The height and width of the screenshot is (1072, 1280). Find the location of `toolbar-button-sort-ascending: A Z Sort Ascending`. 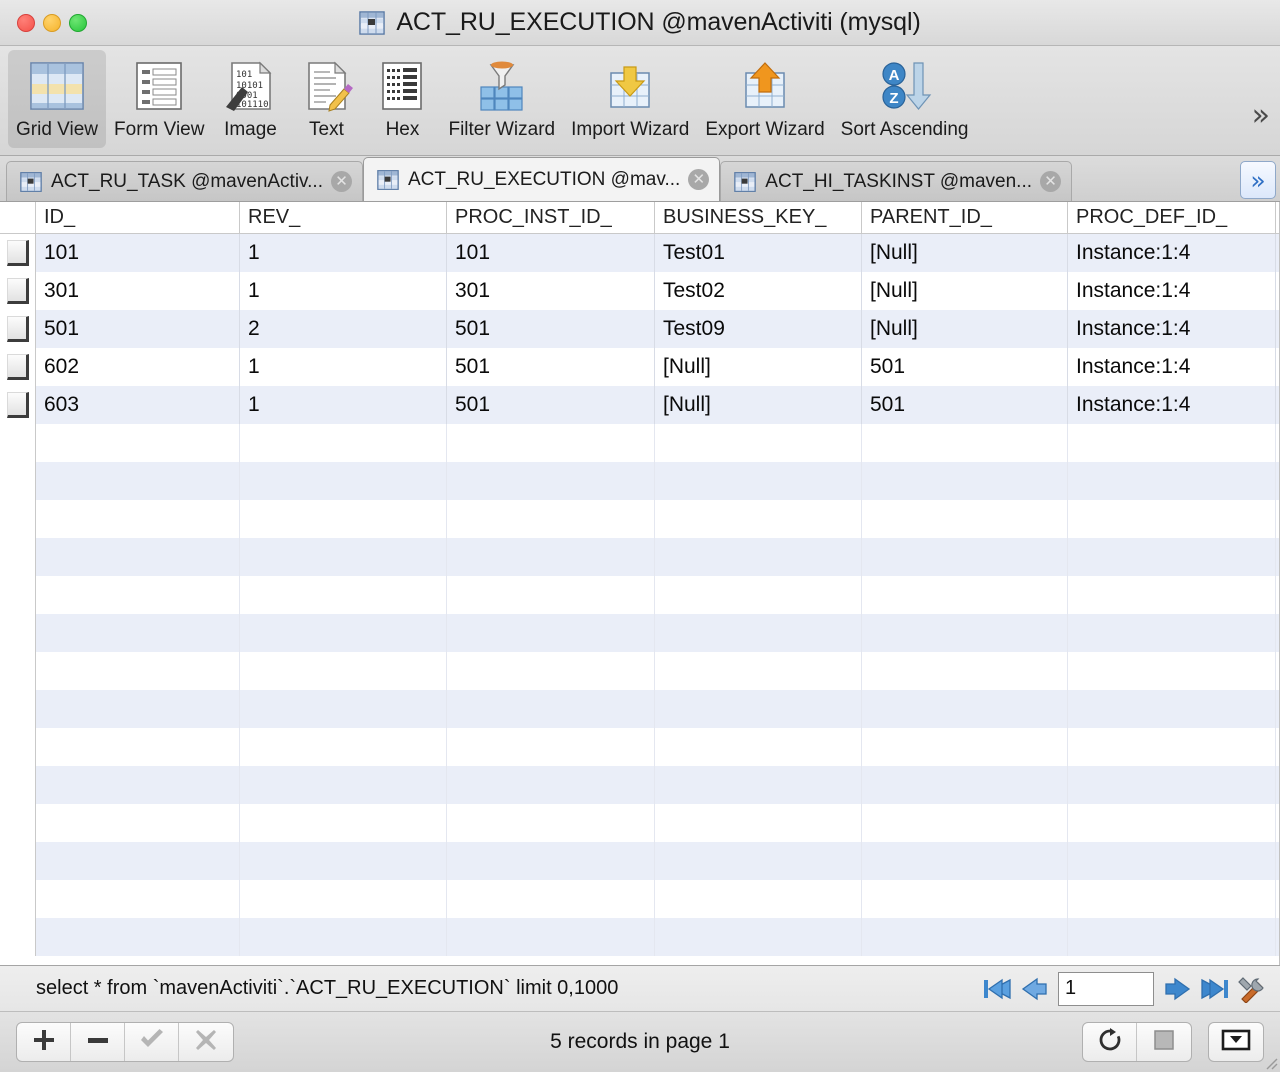

toolbar-button-sort-ascending: A Z Sort Ascending is located at coordinates (905, 99).